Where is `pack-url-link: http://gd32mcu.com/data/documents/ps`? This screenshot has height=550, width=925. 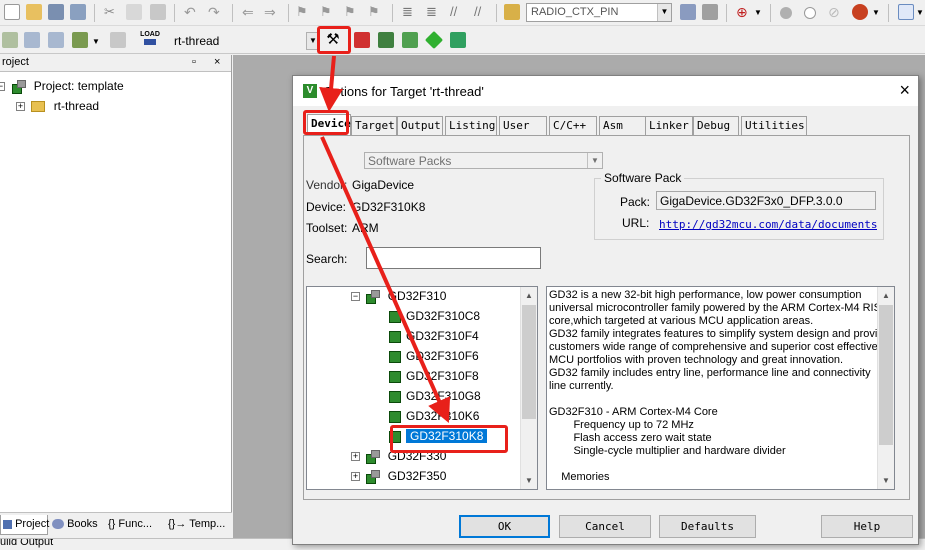 pack-url-link: http://gd32mcu.com/data/documents/ps is located at coordinates (768, 224).